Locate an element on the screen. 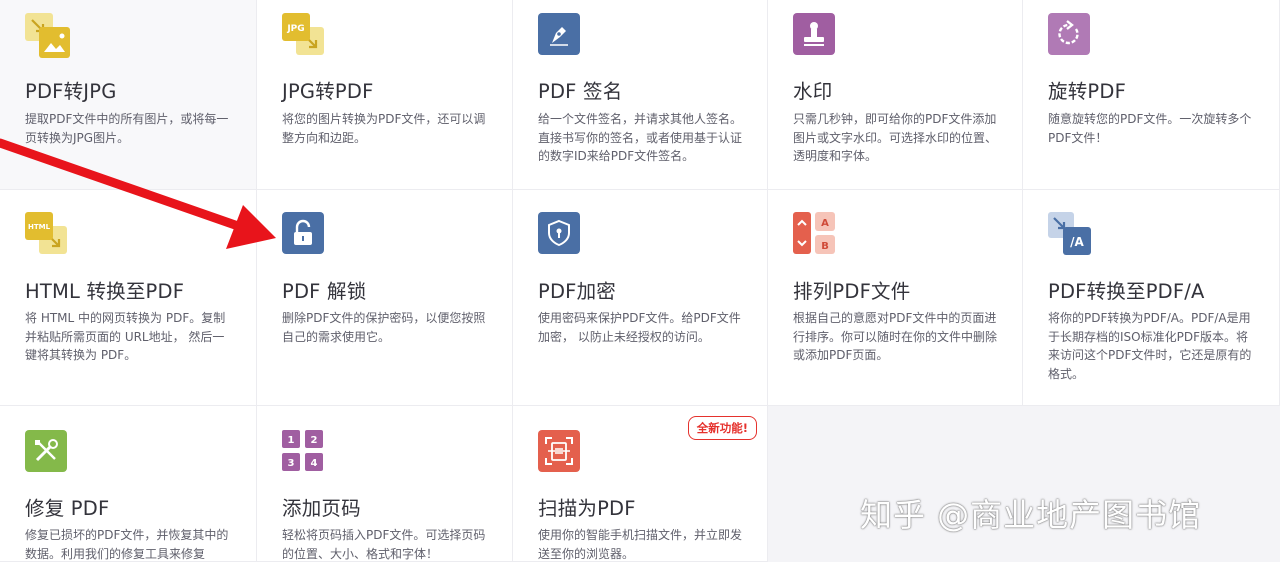 The width and height of the screenshot is (1280, 562). pdf-to-pdfa-icon: /A is located at coordinates (1071, 235).